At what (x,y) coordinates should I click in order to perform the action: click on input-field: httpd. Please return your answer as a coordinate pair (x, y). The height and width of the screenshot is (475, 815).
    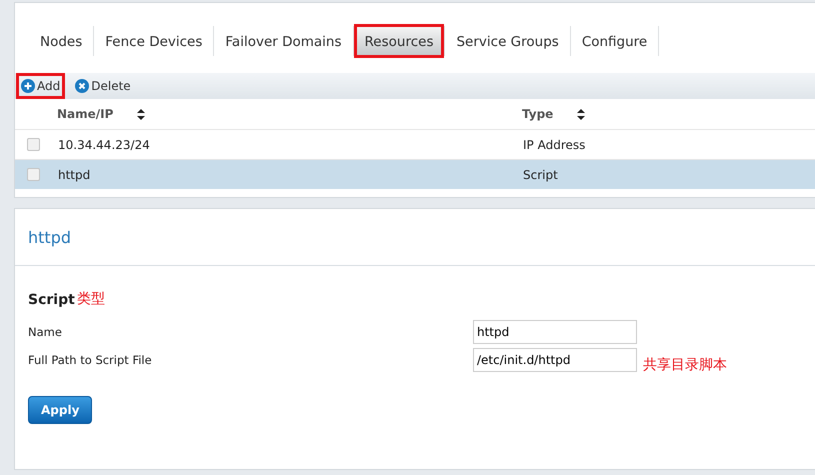
    Looking at the image, I should click on (555, 332).